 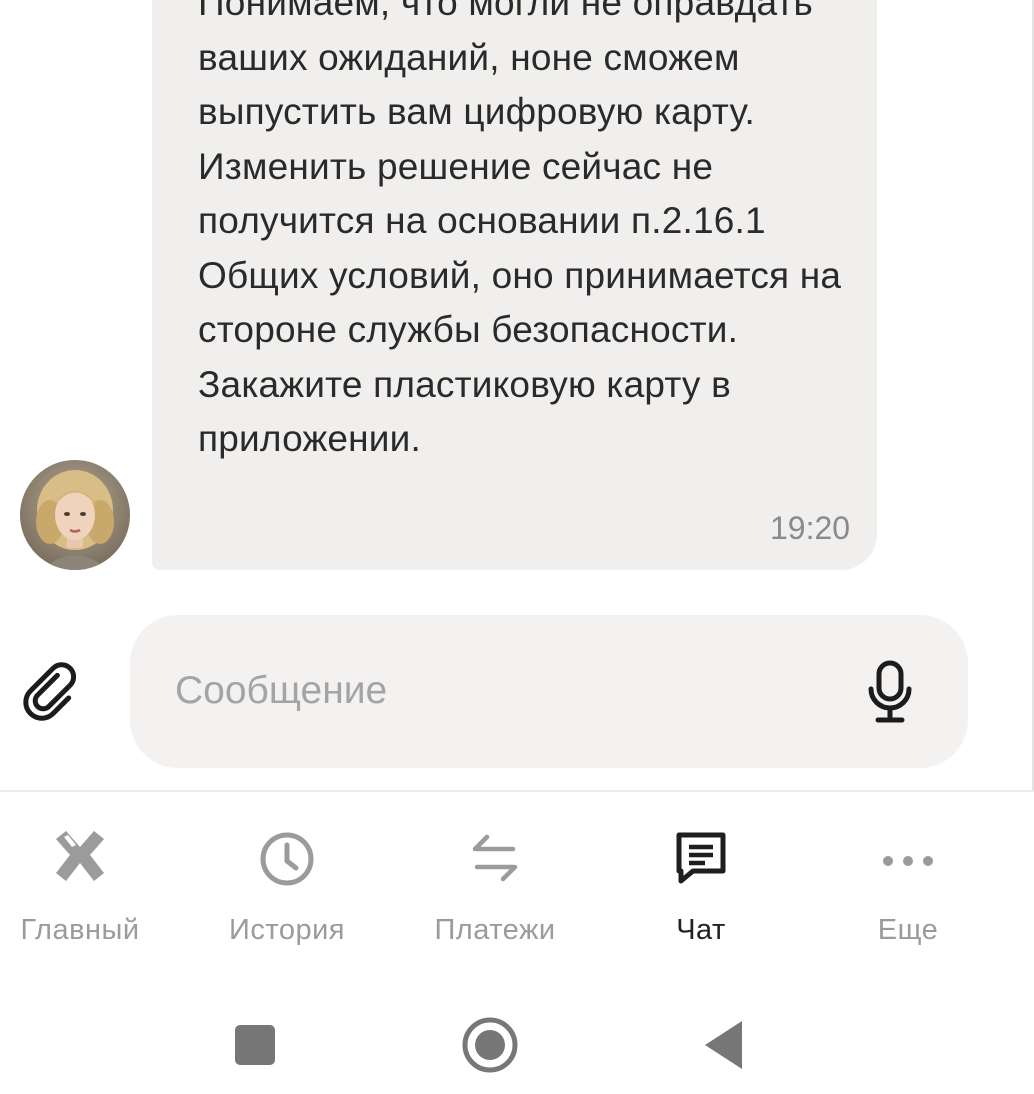 I want to click on home-circle-icon, so click(x=490, y=1045).